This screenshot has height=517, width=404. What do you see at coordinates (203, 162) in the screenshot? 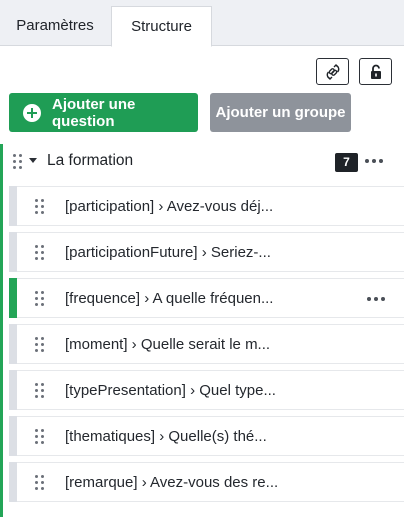
I see `group-header: La formation 7` at bounding box center [203, 162].